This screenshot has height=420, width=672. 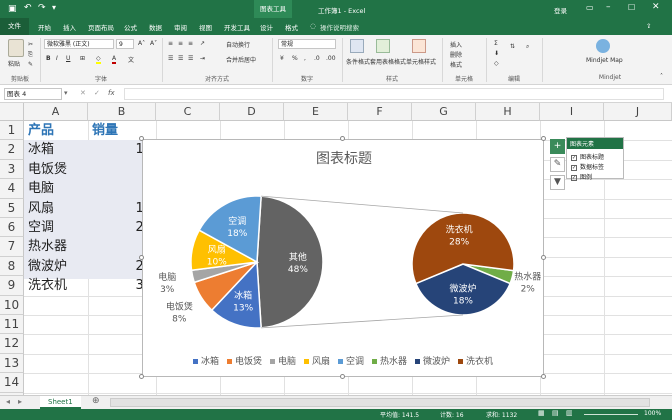 What do you see at coordinates (339, 27) in the screenshot?
I see `tell-me-search: 操作说明搜索` at bounding box center [339, 27].